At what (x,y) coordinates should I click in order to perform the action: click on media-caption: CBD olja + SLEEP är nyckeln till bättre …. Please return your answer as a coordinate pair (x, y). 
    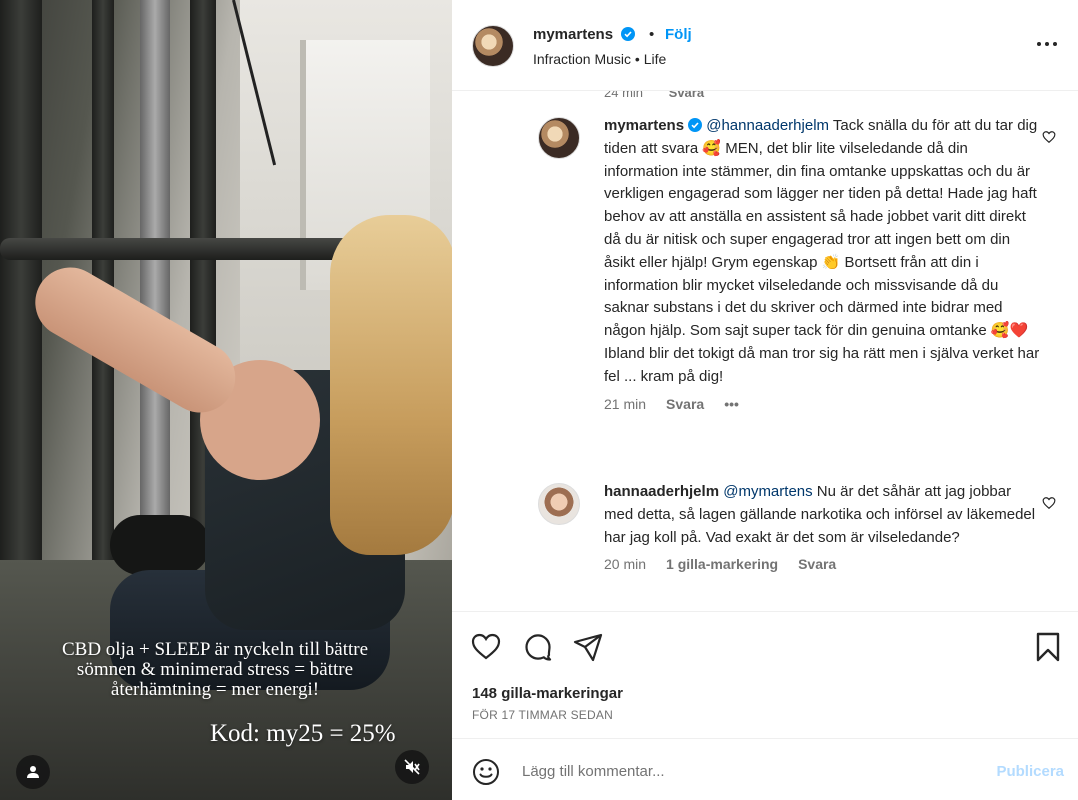
    Looking at the image, I should click on (215, 670).